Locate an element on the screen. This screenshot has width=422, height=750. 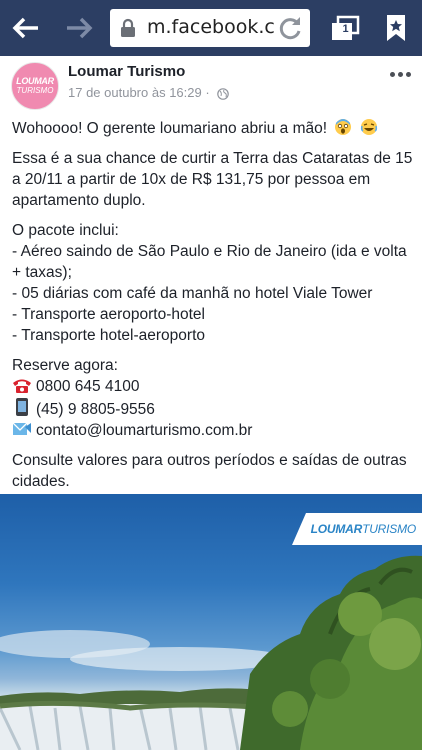
page-avatar: LOUMAR TURISMO is located at coordinates (35, 86).